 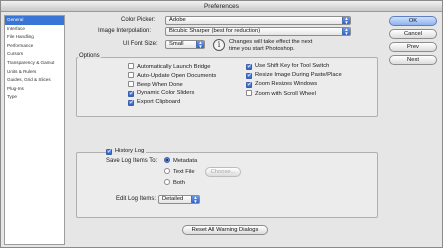 What do you see at coordinates (285, 94) in the screenshot?
I see `checkbox-label: Zoom with Scroll Wheel` at bounding box center [285, 94].